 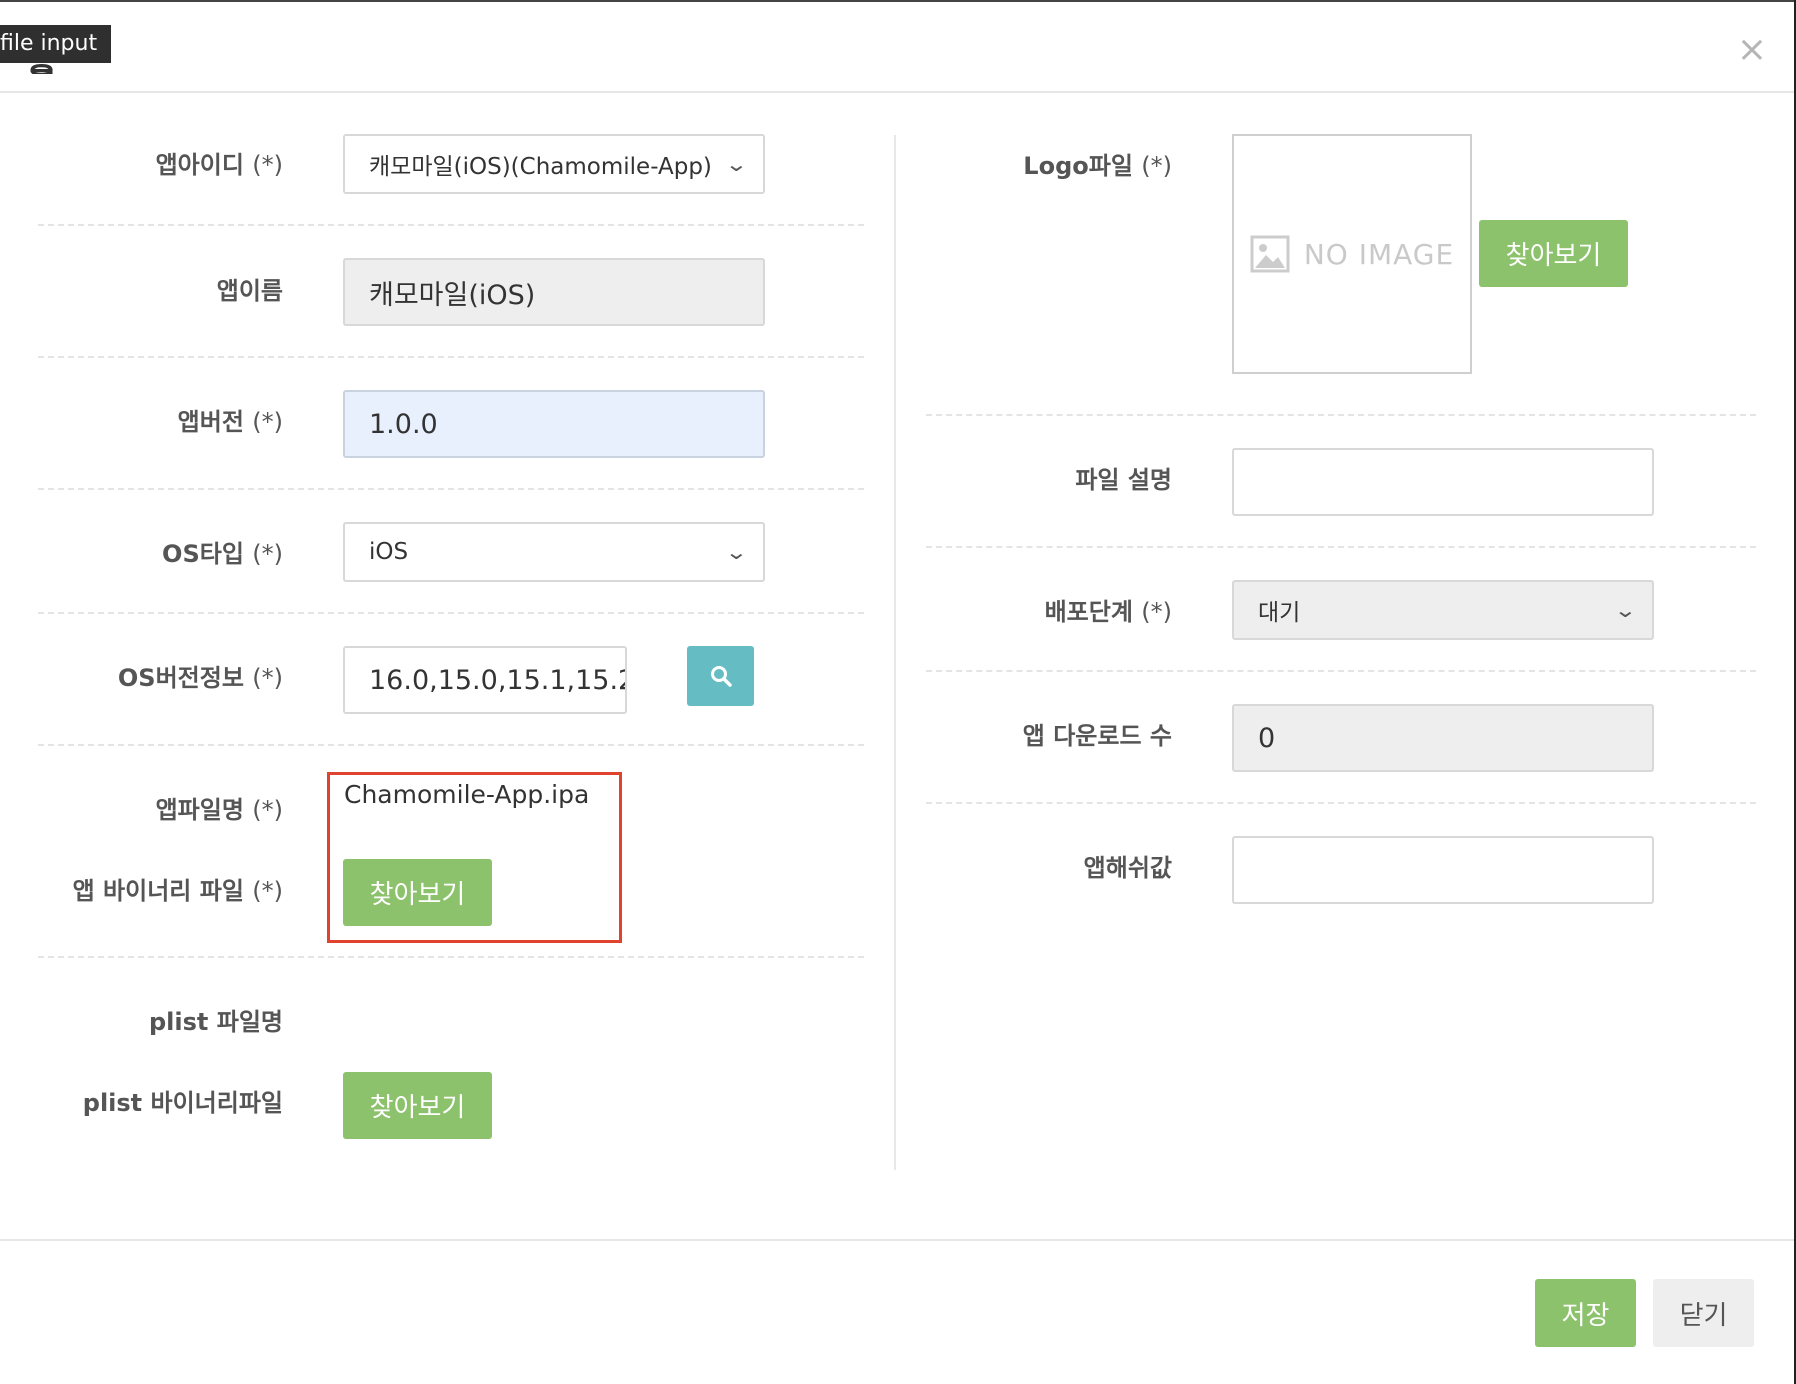 I want to click on os-version-search-button, so click(x=720, y=676).